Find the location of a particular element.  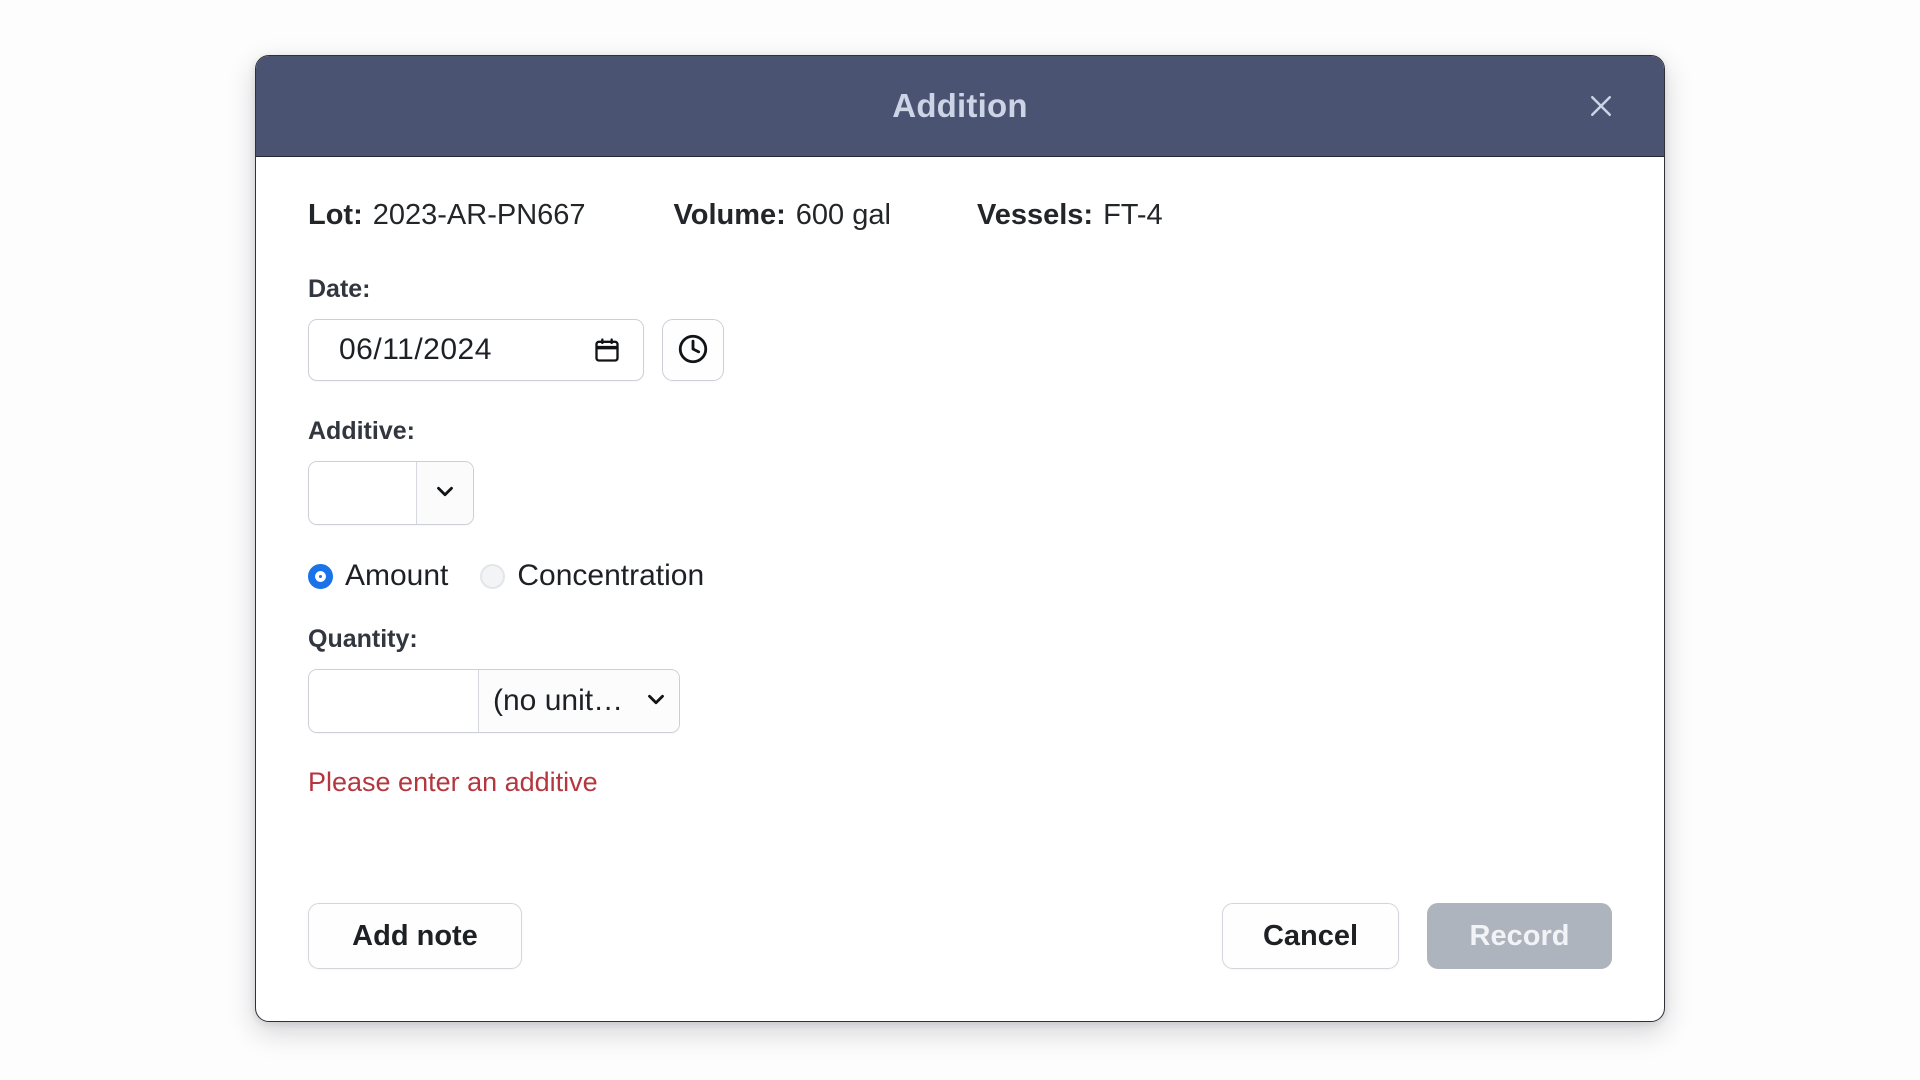

set-time-button is located at coordinates (693, 350).